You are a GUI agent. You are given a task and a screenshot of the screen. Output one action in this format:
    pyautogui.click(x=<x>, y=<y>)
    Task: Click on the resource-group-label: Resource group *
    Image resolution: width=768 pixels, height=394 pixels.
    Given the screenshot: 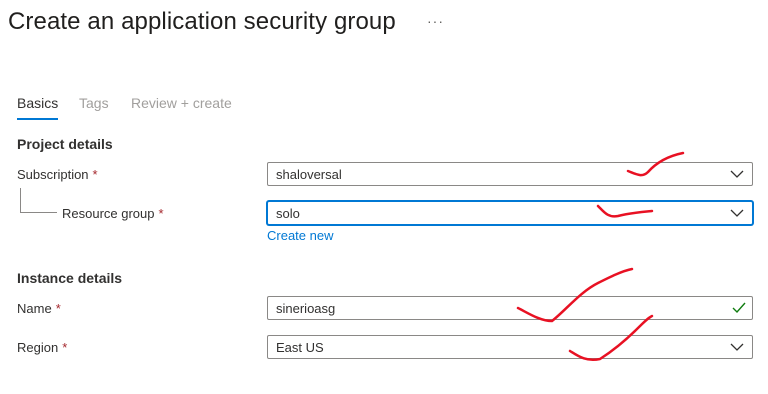 What is the action you would take?
    pyautogui.click(x=113, y=213)
    